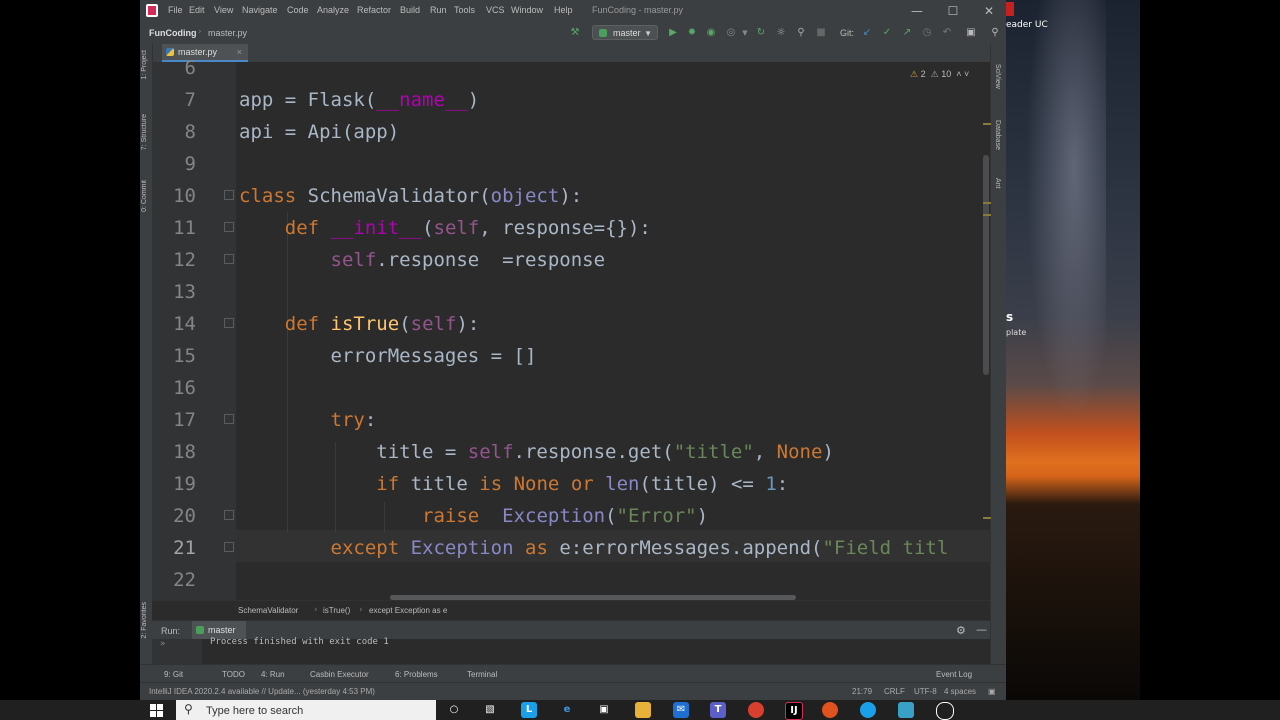 This screenshot has height=720, width=1280. Describe the element at coordinates (144, 65) in the screenshot. I see `project-tool-button: 1: Project` at that location.